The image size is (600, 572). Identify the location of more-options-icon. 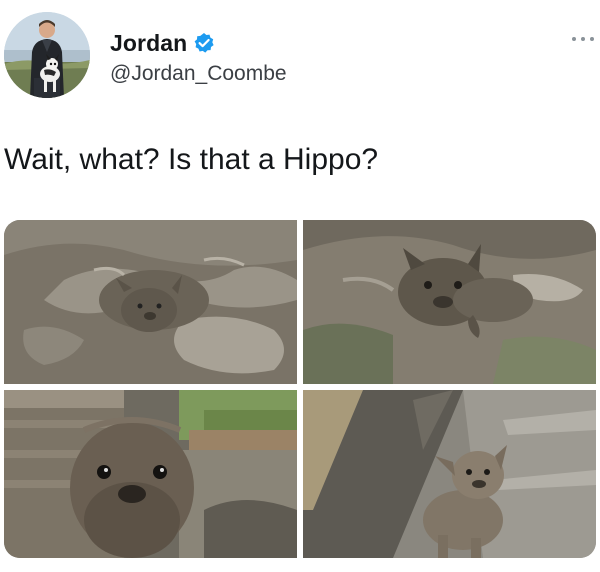
(583, 39).